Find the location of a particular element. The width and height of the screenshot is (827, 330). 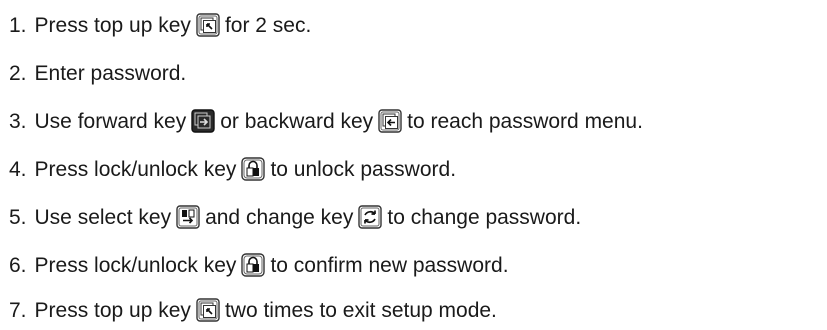

step-text: or backward key is located at coordinates (297, 121).